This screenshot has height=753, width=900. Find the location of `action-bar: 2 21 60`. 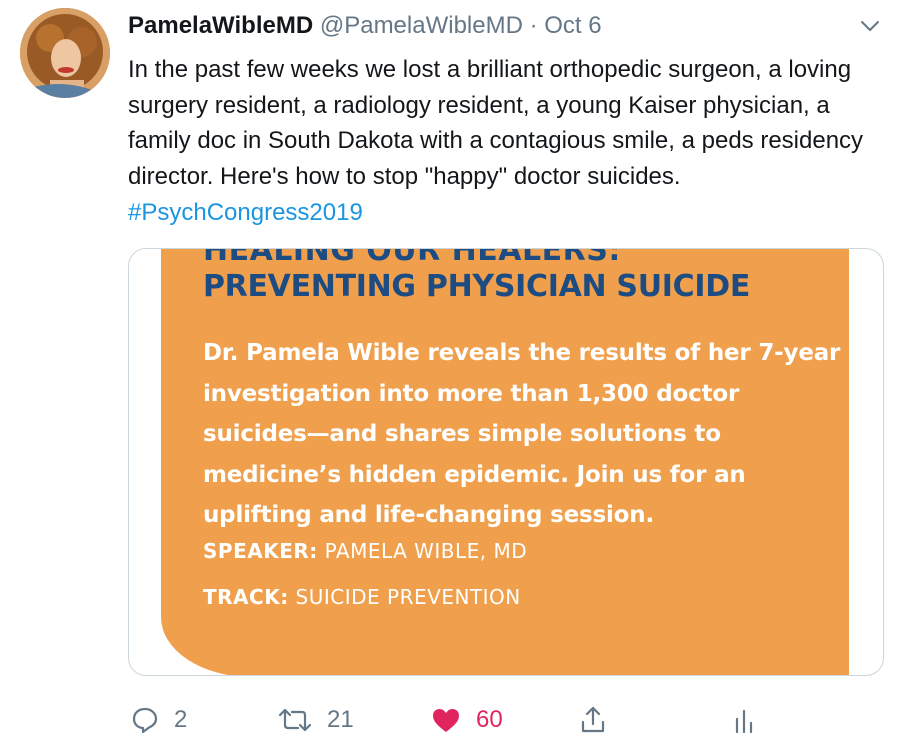

action-bar: 2 21 60 is located at coordinates (450, 720).